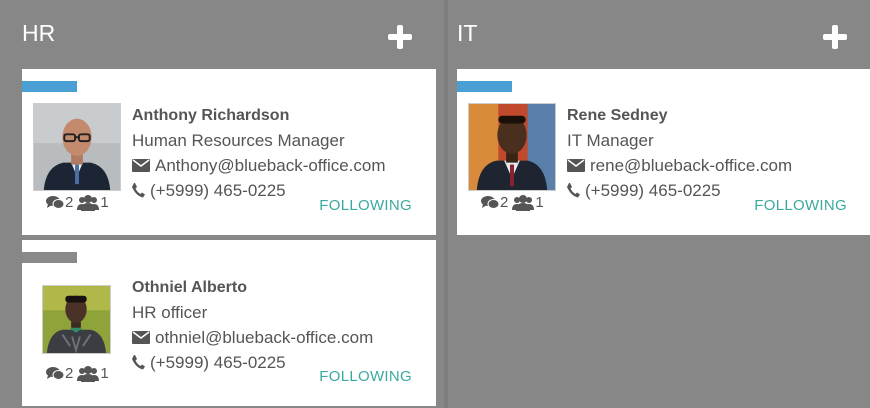 Image resolution: width=870 pixels, height=408 pixels. Describe the element at coordinates (170, 312) in the screenshot. I see `job-title-text: HR officer` at that location.